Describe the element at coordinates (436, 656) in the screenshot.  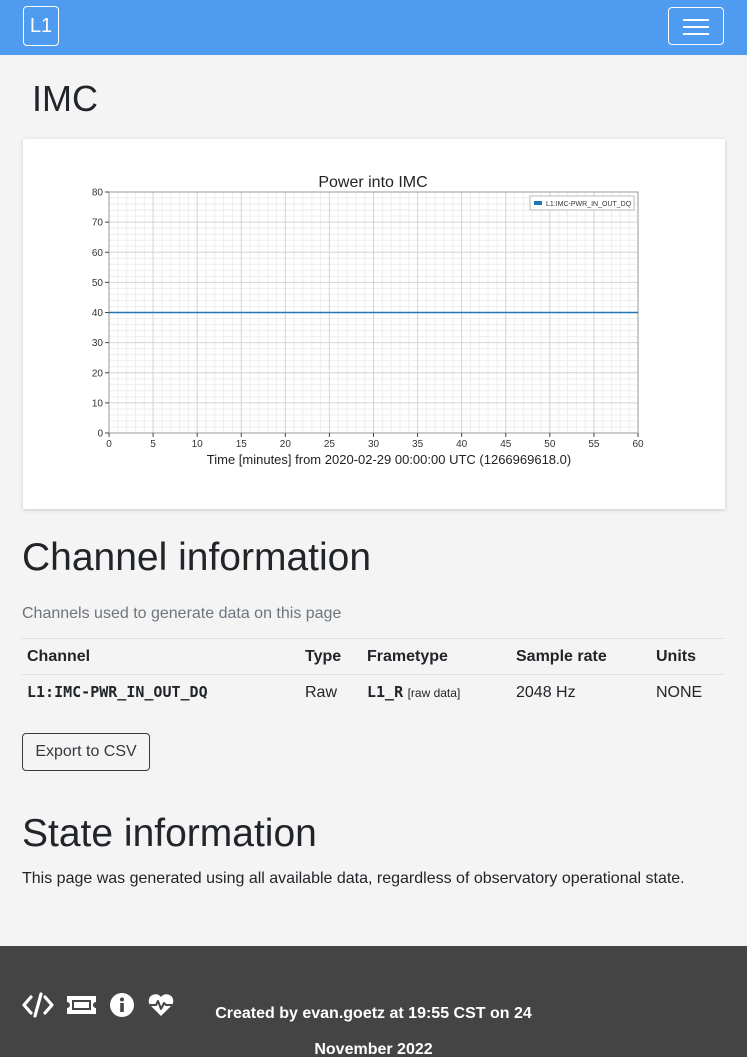
I see `col-frametype: Frametype` at that location.